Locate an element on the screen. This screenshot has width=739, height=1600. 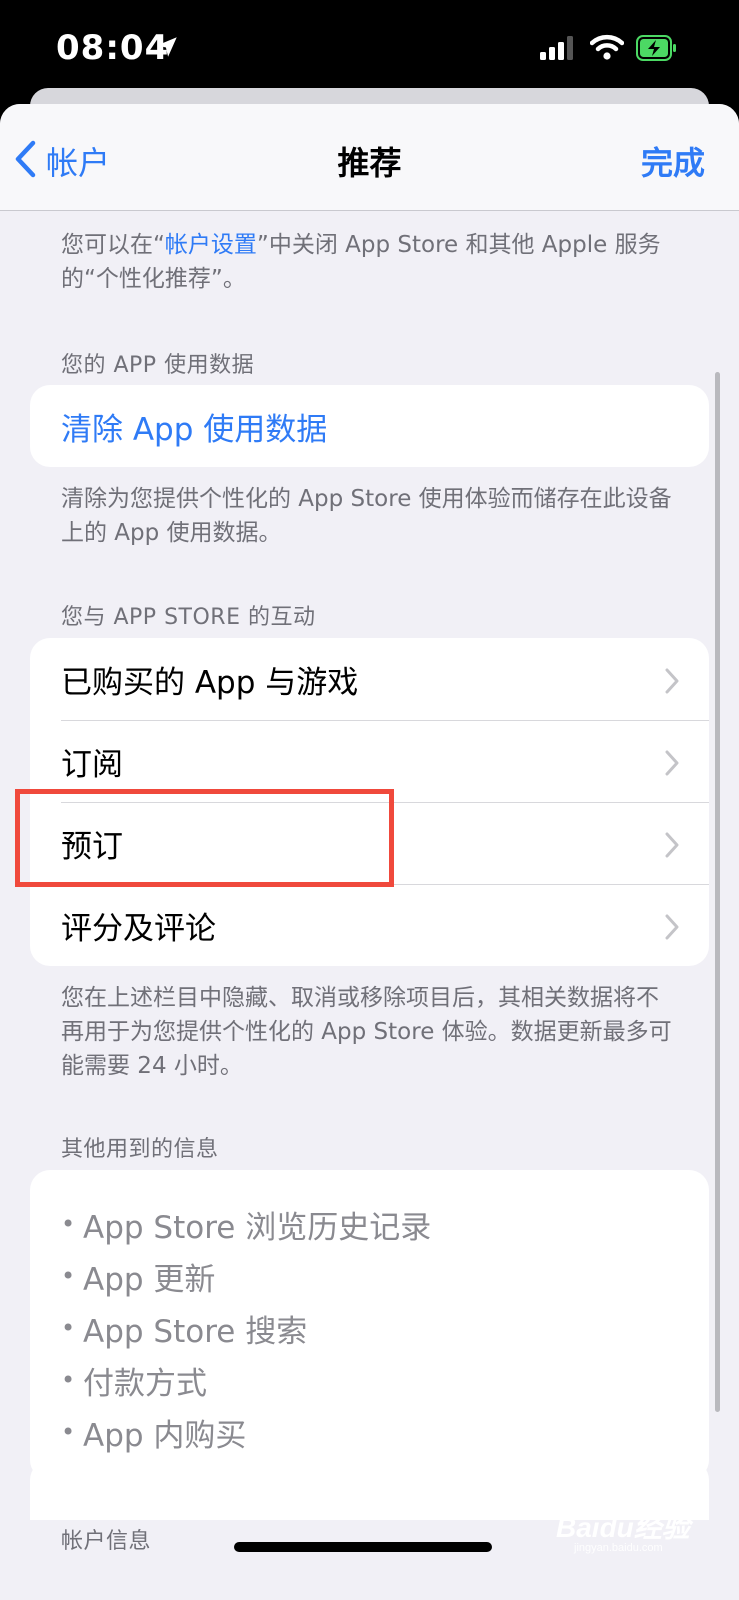
list-item: • App 内购买 is located at coordinates (385, 1432).